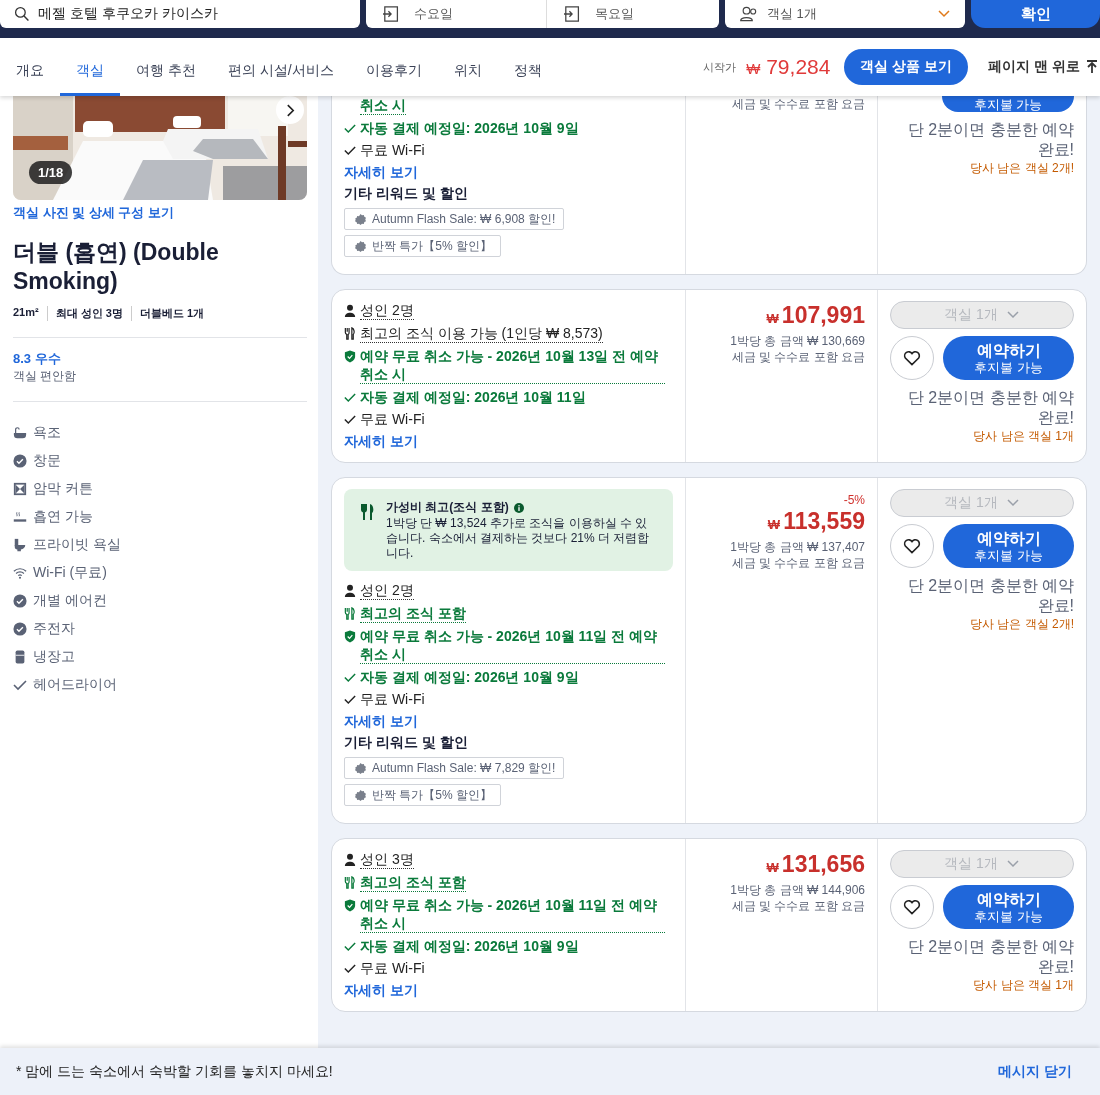 The height and width of the screenshot is (1095, 1100). I want to click on section-tab: 정책, so click(527, 67).